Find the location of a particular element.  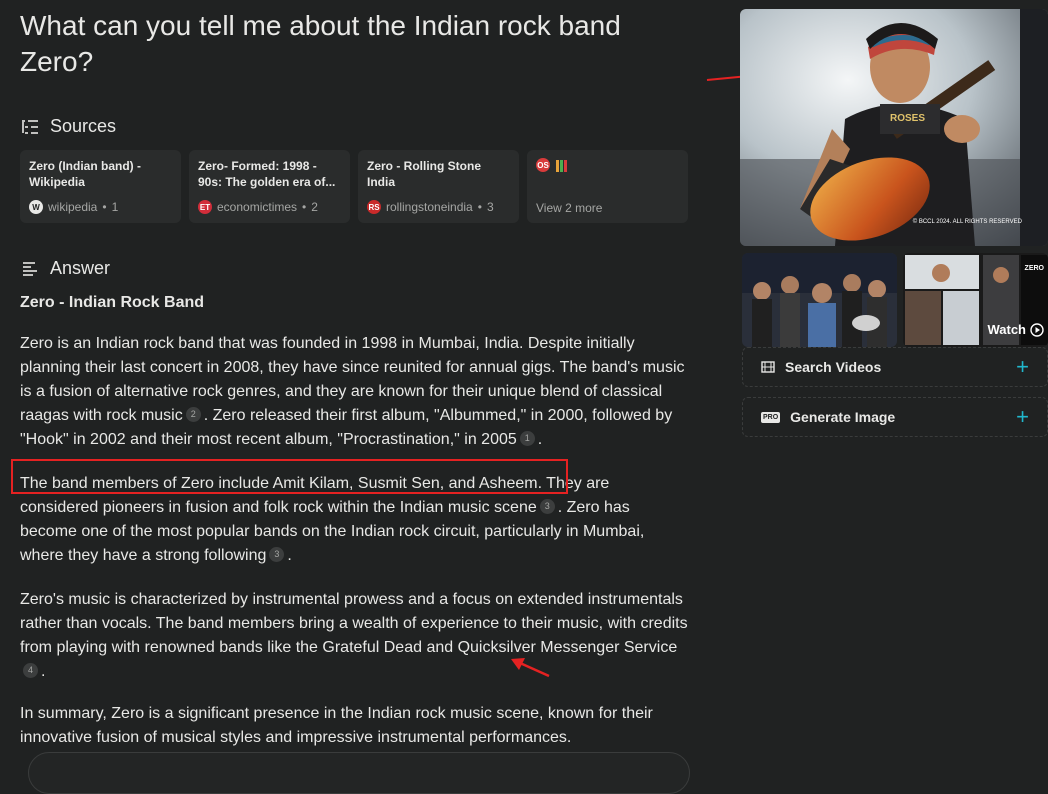

answer-heading: Answer is located at coordinates (65, 268).